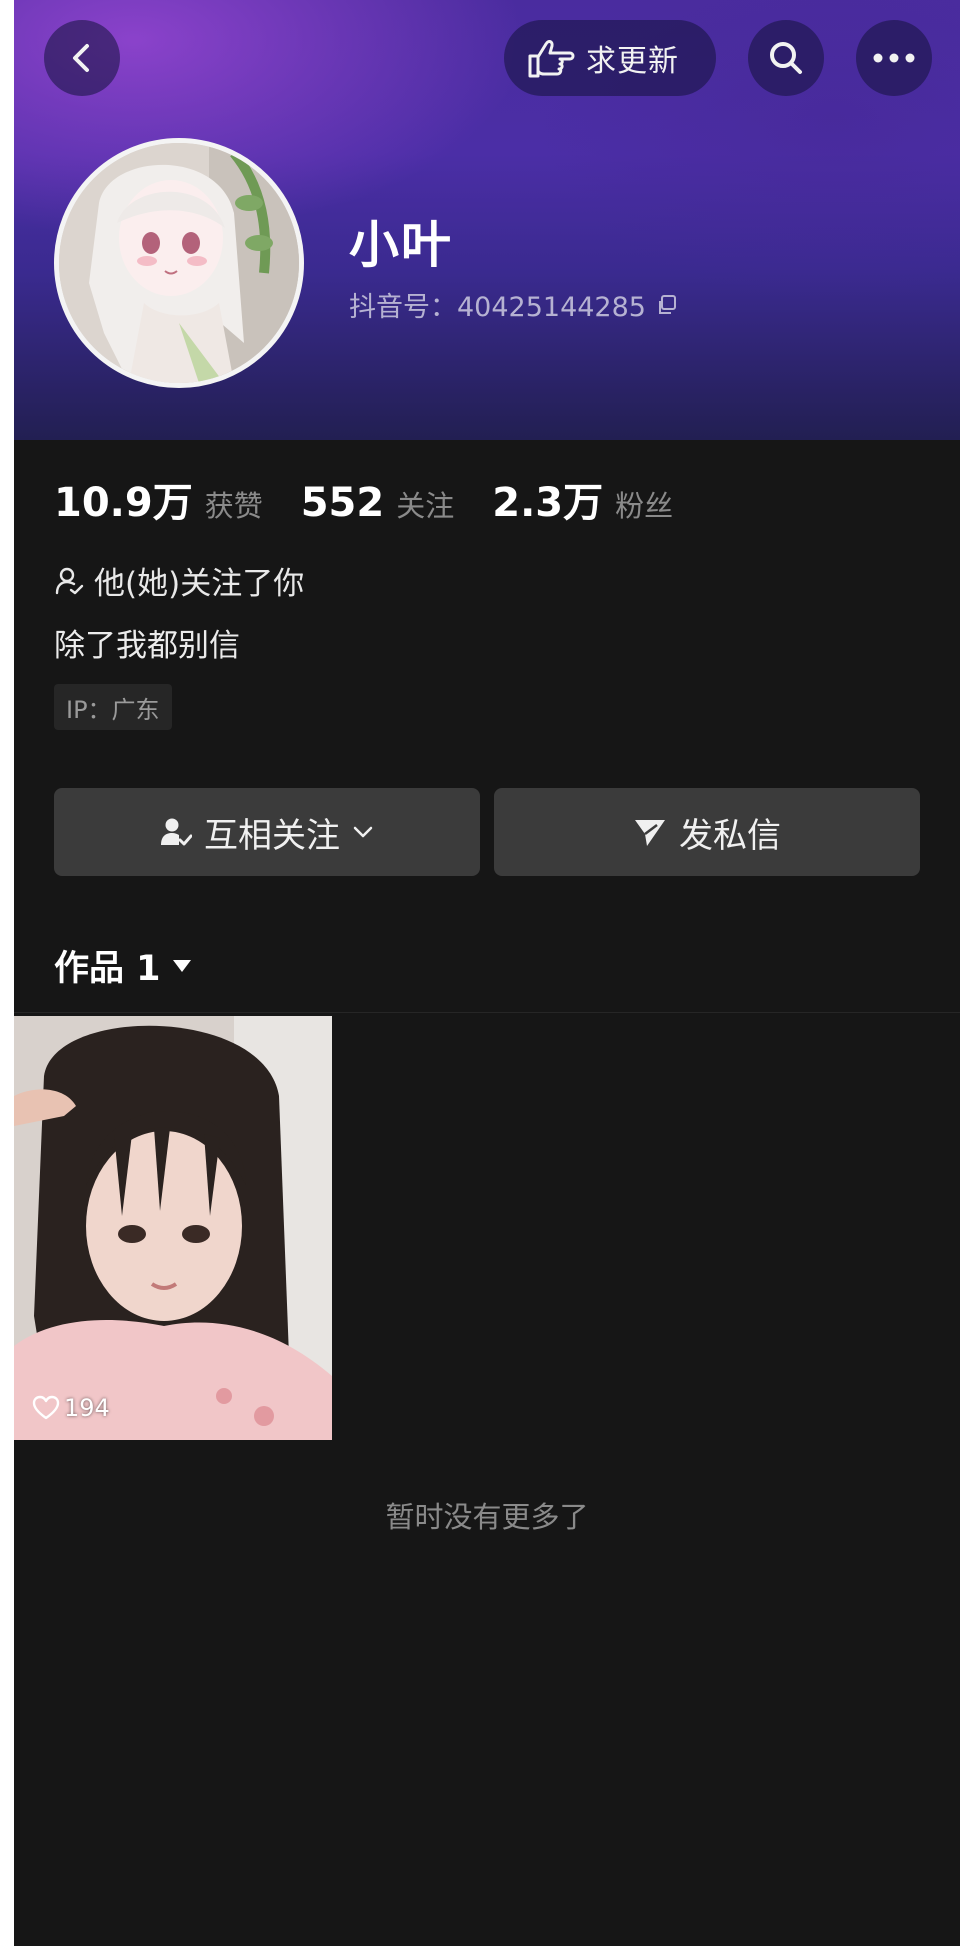  I want to click on works-tab-label: 作品 1, so click(107, 969).